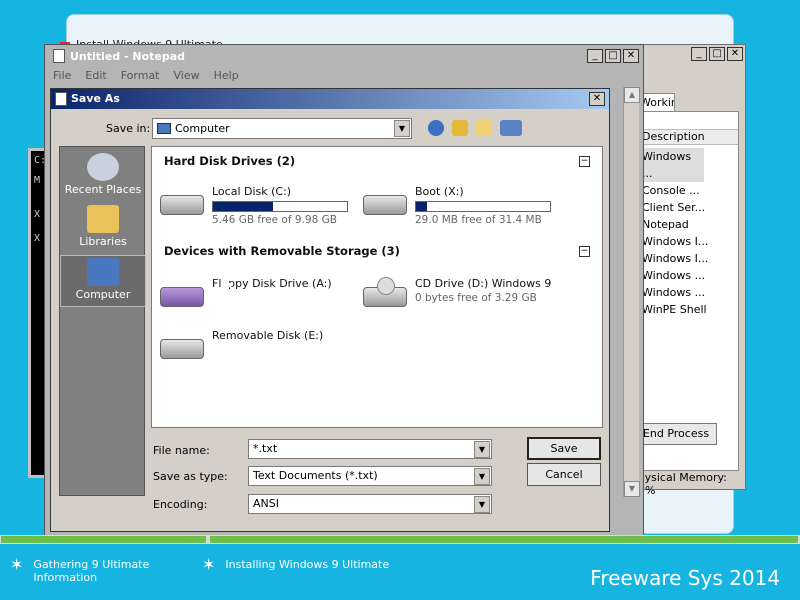  I want to click on column-header-description: Description, so click(685, 137).